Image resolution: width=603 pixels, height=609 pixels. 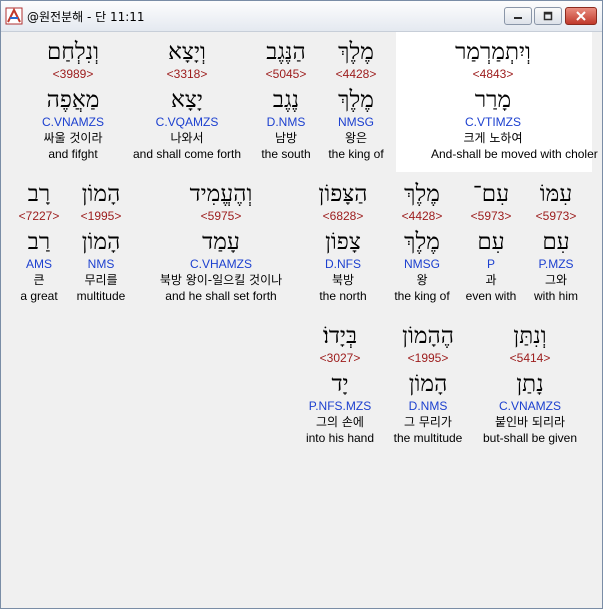 I want to click on parsing-code: C.VTIMZS, so click(x=493, y=122).